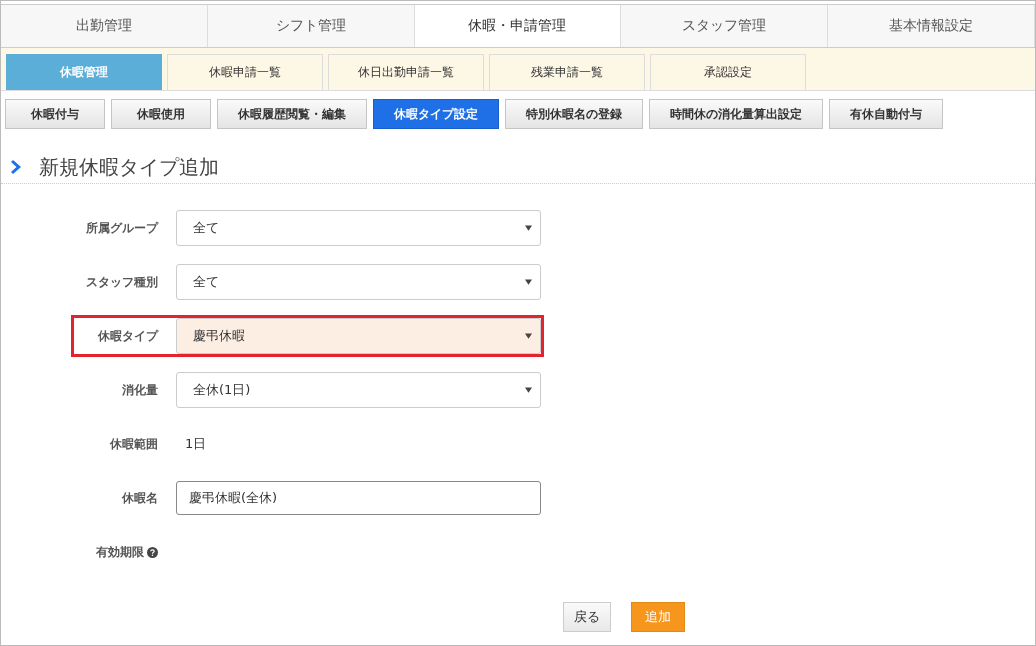 The image size is (1036, 646). What do you see at coordinates (17, 167) in the screenshot?
I see `chevron-icon` at bounding box center [17, 167].